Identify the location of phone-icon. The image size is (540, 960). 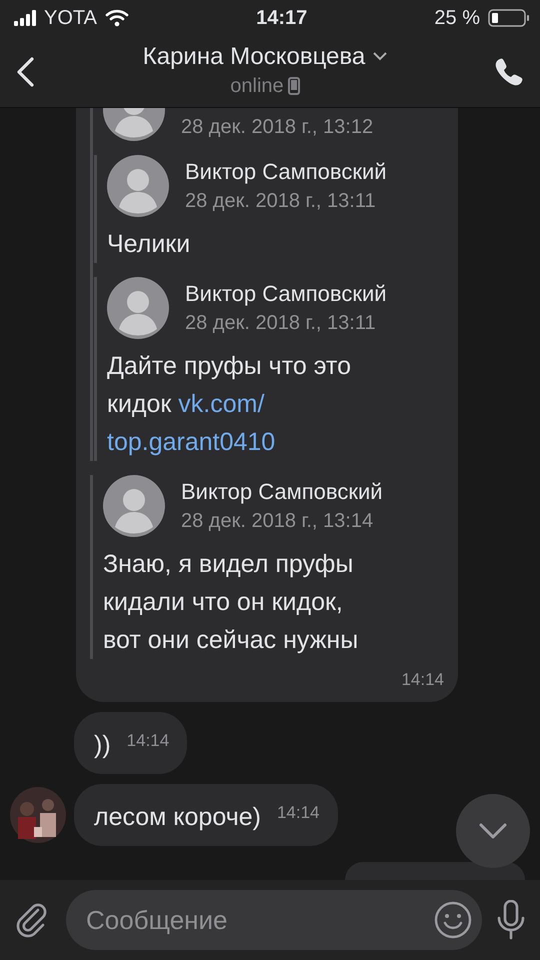
(509, 71).